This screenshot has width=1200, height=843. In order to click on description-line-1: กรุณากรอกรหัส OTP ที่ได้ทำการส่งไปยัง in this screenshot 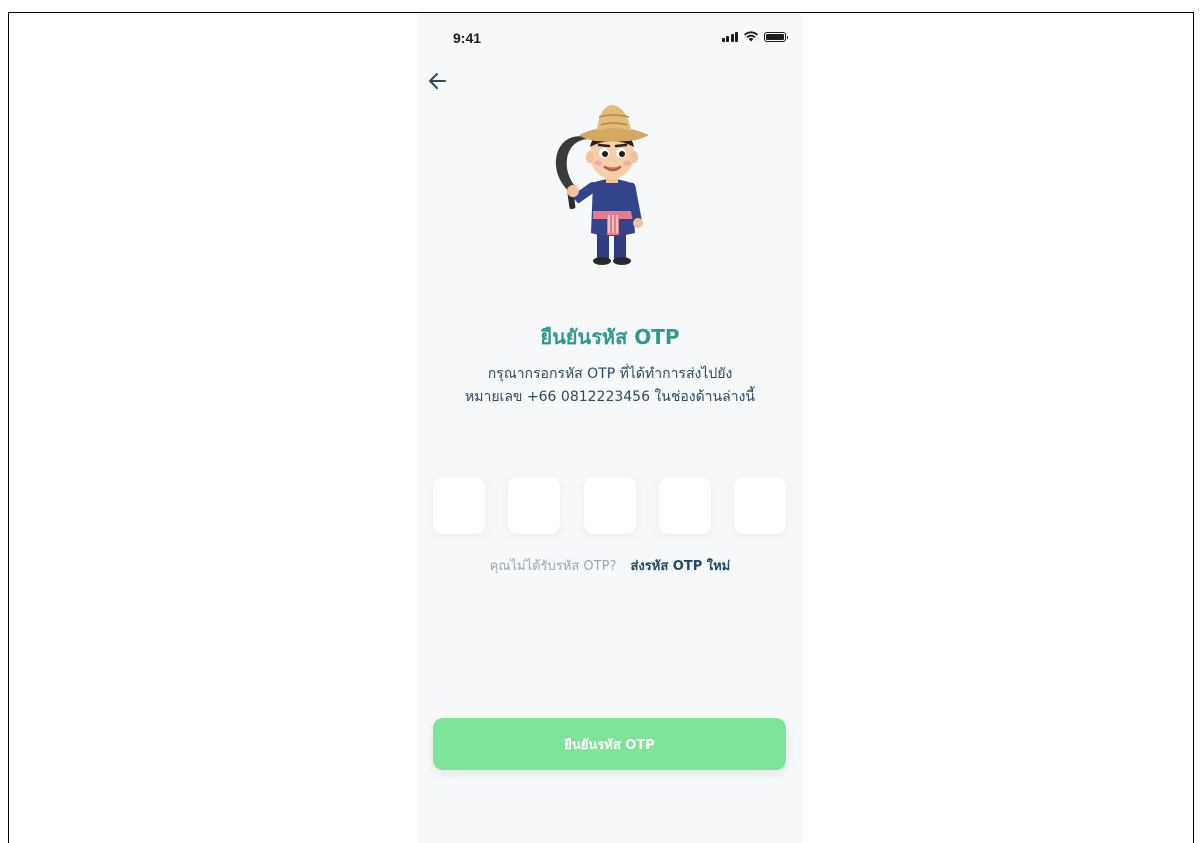, I will do `click(610, 374)`.